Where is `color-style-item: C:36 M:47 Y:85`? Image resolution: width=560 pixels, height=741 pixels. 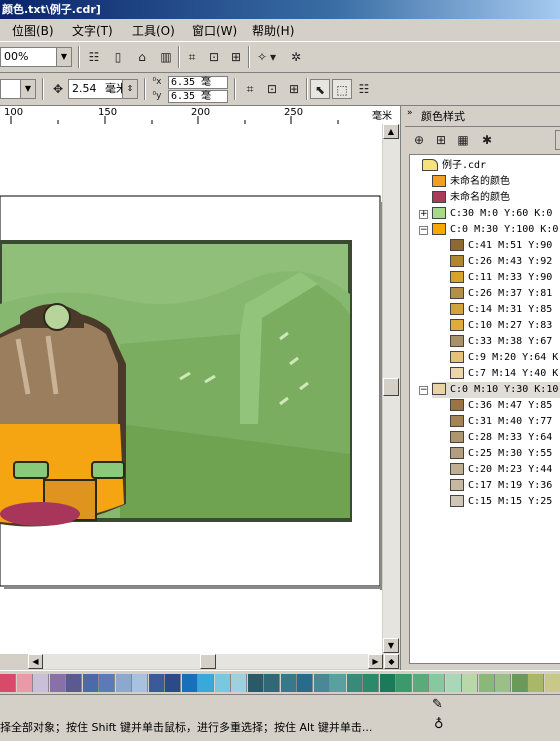 color-style-item: C:36 M:47 Y:85 is located at coordinates (501, 406).